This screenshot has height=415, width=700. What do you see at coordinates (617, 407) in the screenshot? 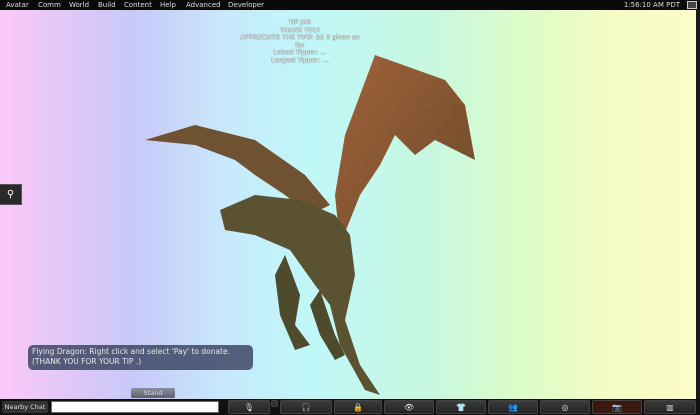
I see `camera-icon: 📷` at bounding box center [617, 407].